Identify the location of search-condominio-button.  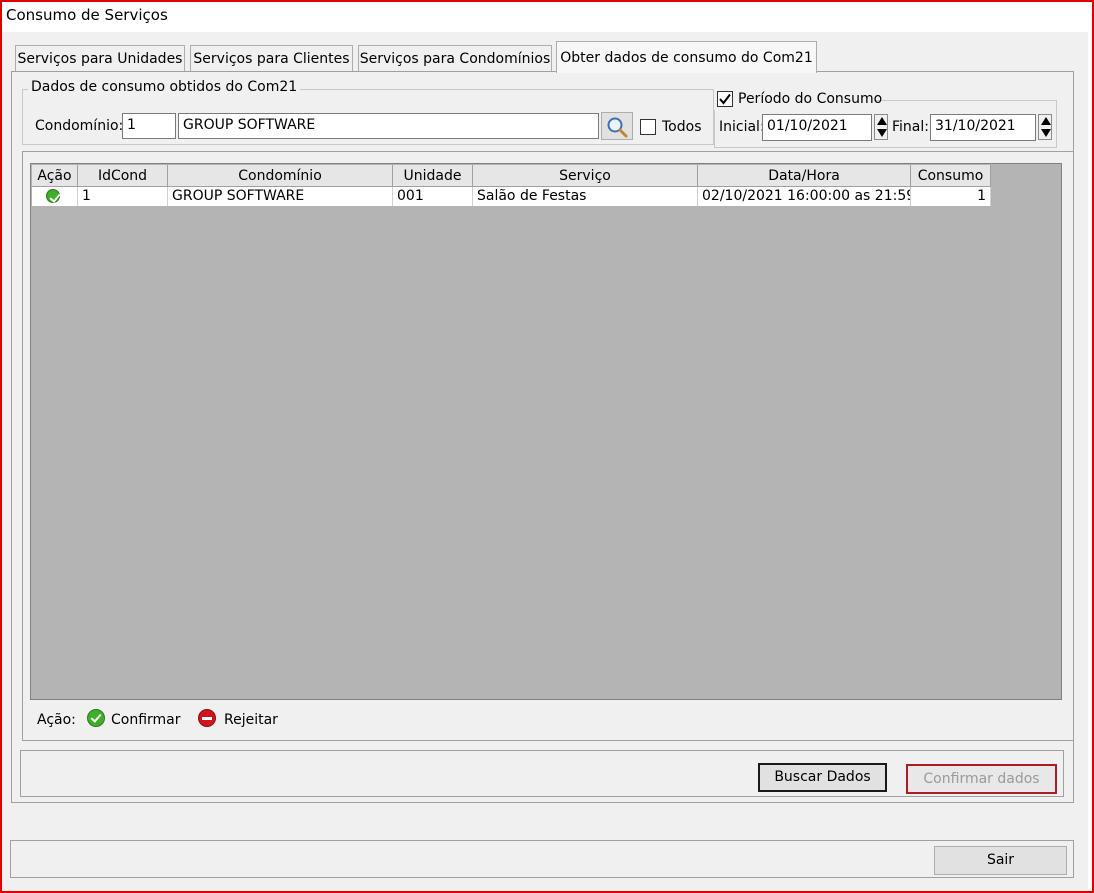
(617, 126).